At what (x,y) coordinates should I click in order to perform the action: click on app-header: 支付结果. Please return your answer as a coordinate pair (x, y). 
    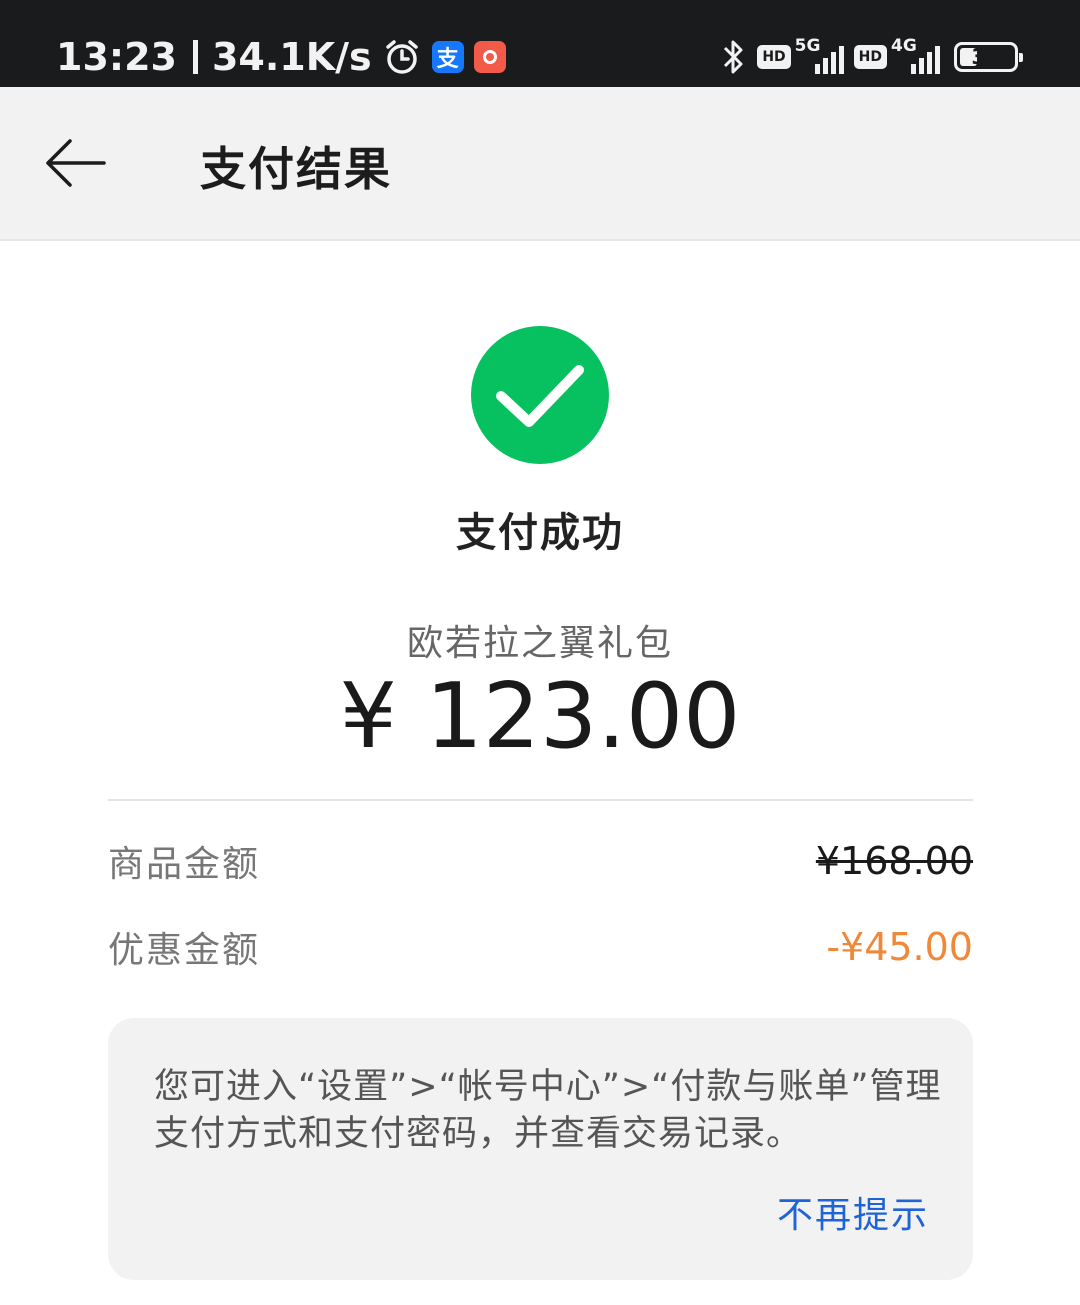
    Looking at the image, I should click on (540, 164).